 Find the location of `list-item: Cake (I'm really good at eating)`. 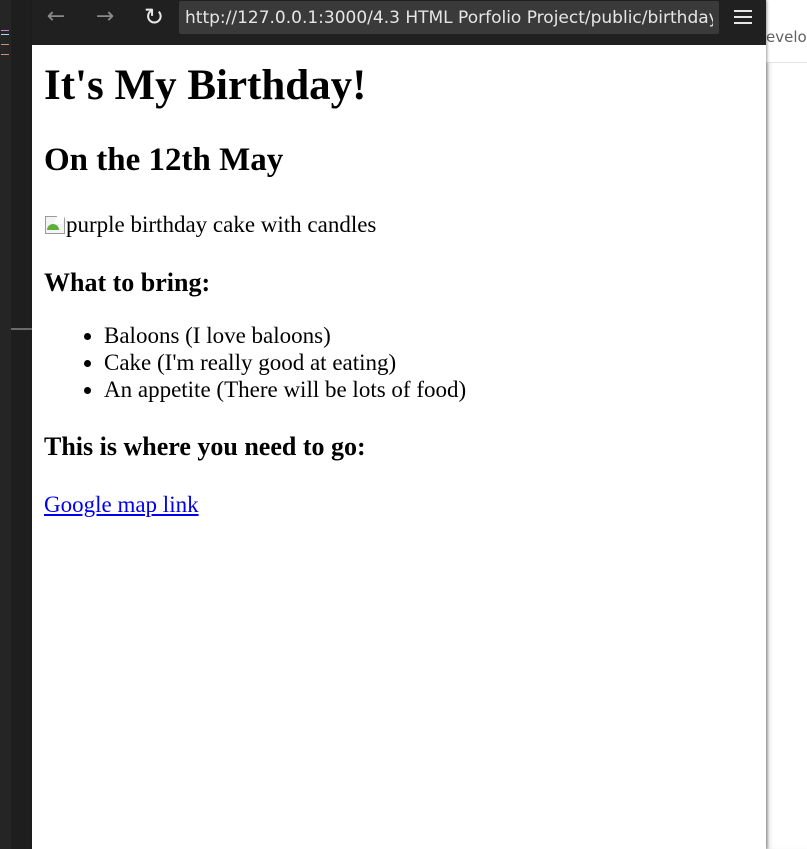

list-item: Cake (I'm really good at eating) is located at coordinates (429, 362).